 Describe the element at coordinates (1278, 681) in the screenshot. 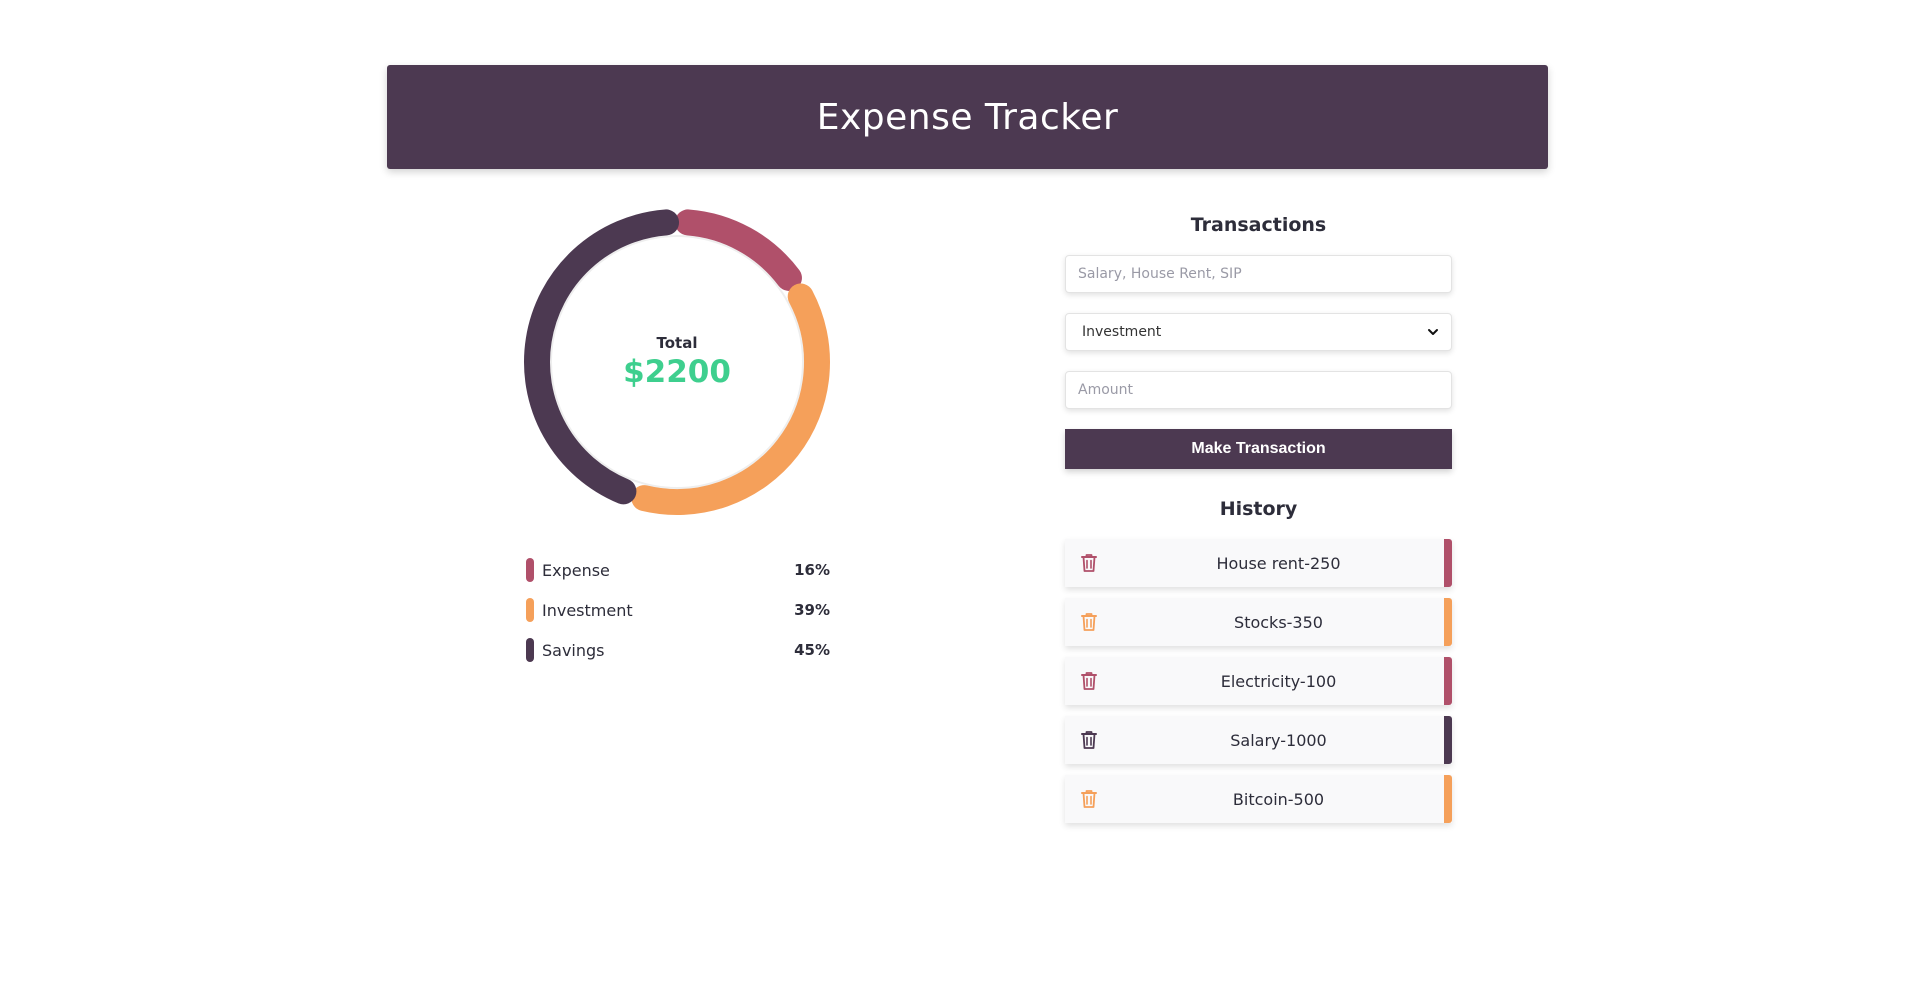

I see `history-item-label: Electricity-100` at that location.